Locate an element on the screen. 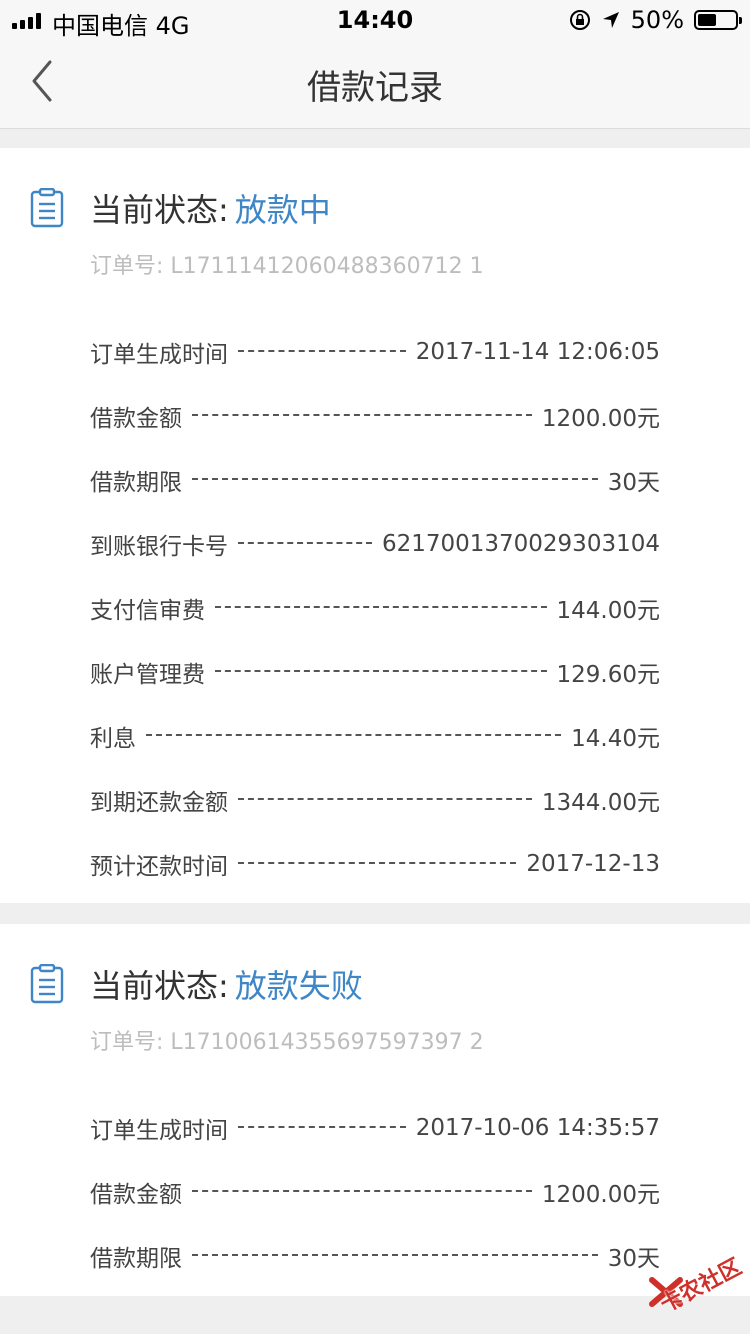 This screenshot has height=1334, width=750. detail-value: 2017-10-06 14:35:57 is located at coordinates (537, 1128).